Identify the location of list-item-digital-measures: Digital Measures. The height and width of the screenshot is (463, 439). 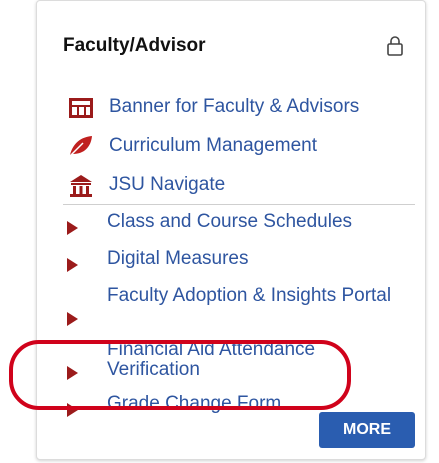
(242, 260).